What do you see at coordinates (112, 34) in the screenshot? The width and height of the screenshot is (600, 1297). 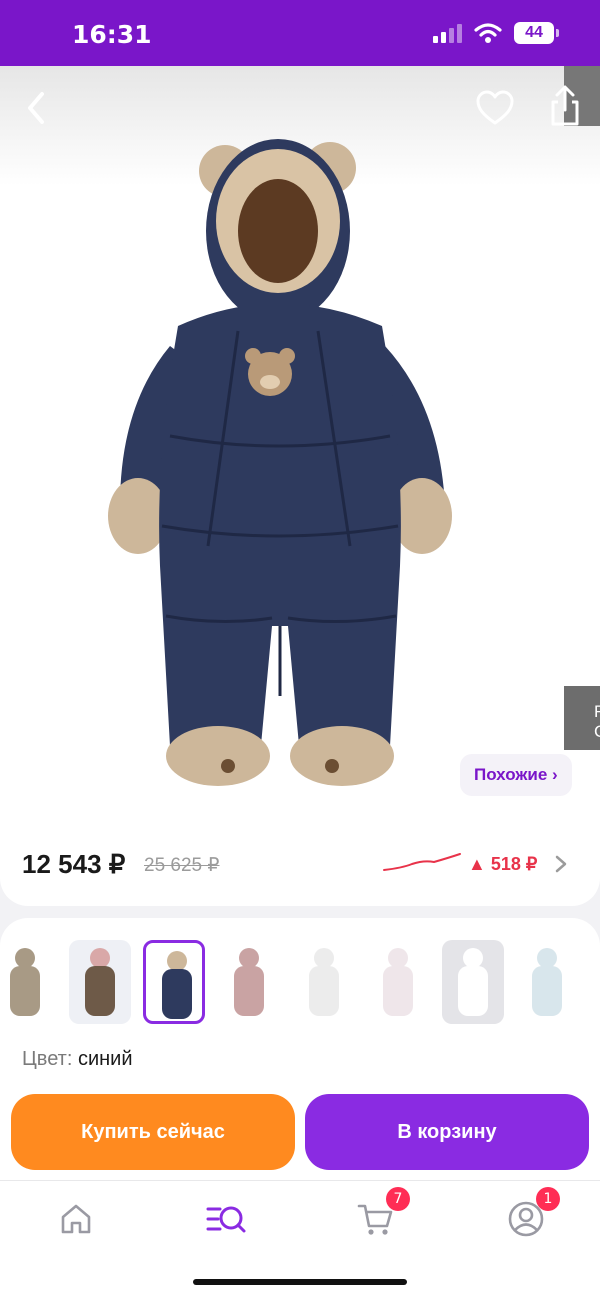 I see `status-time: 16:31` at bounding box center [112, 34].